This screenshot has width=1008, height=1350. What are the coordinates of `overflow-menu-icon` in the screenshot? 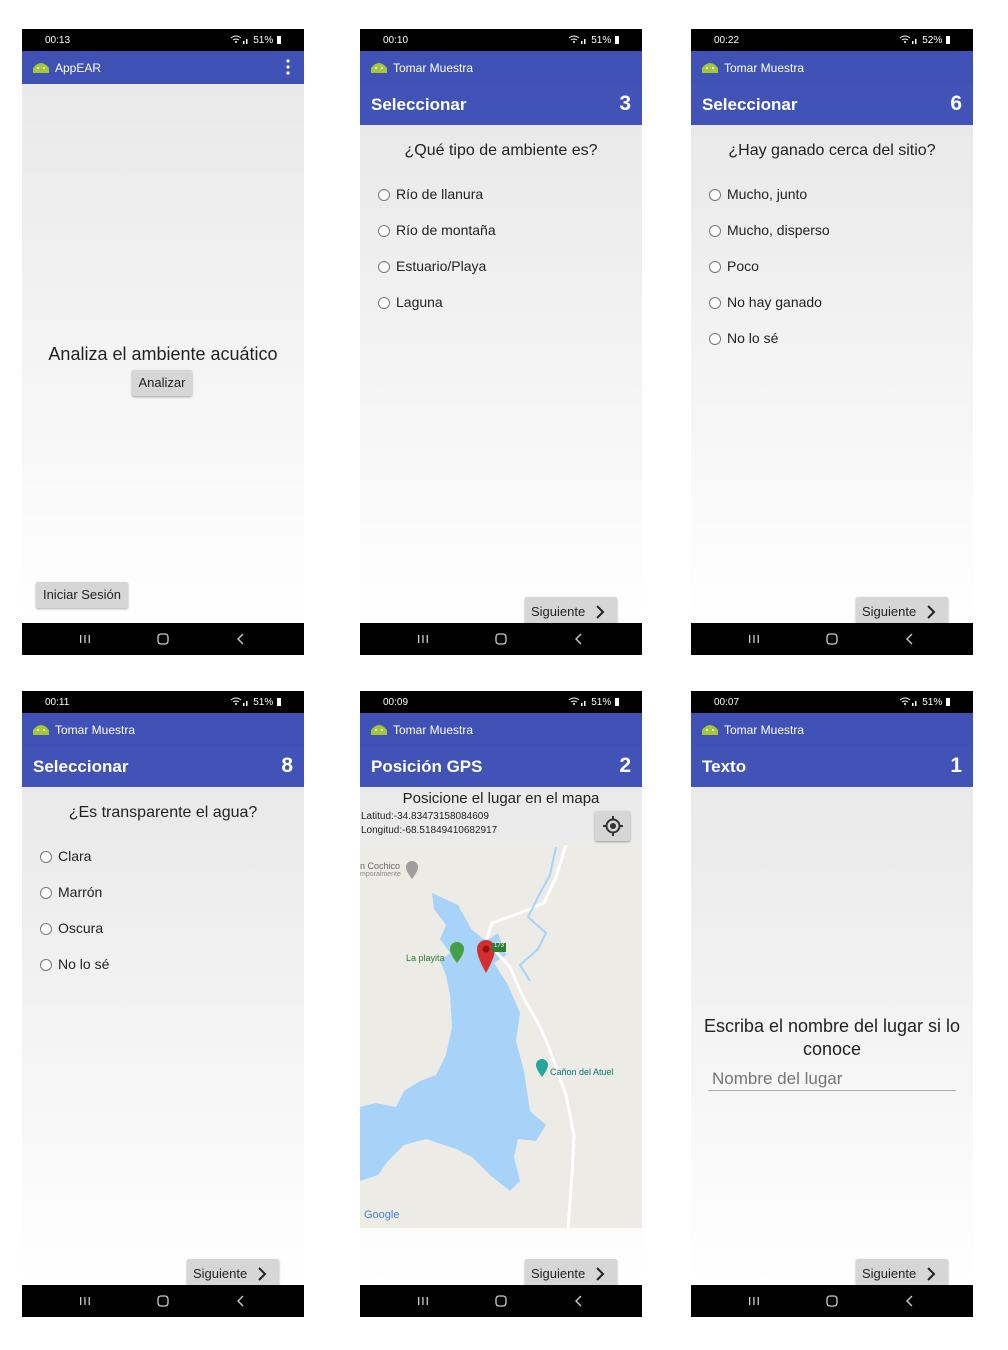 It's located at (288, 67).